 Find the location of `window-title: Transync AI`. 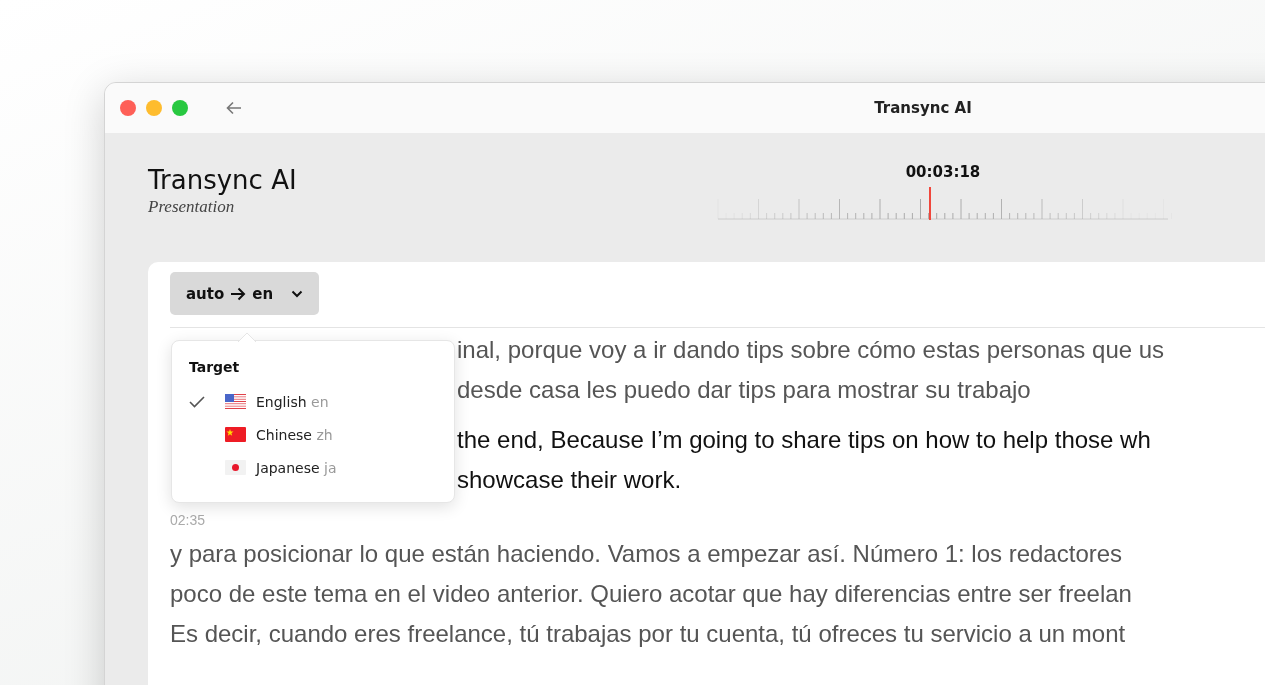

window-title: Transync AI is located at coordinates (923, 108).